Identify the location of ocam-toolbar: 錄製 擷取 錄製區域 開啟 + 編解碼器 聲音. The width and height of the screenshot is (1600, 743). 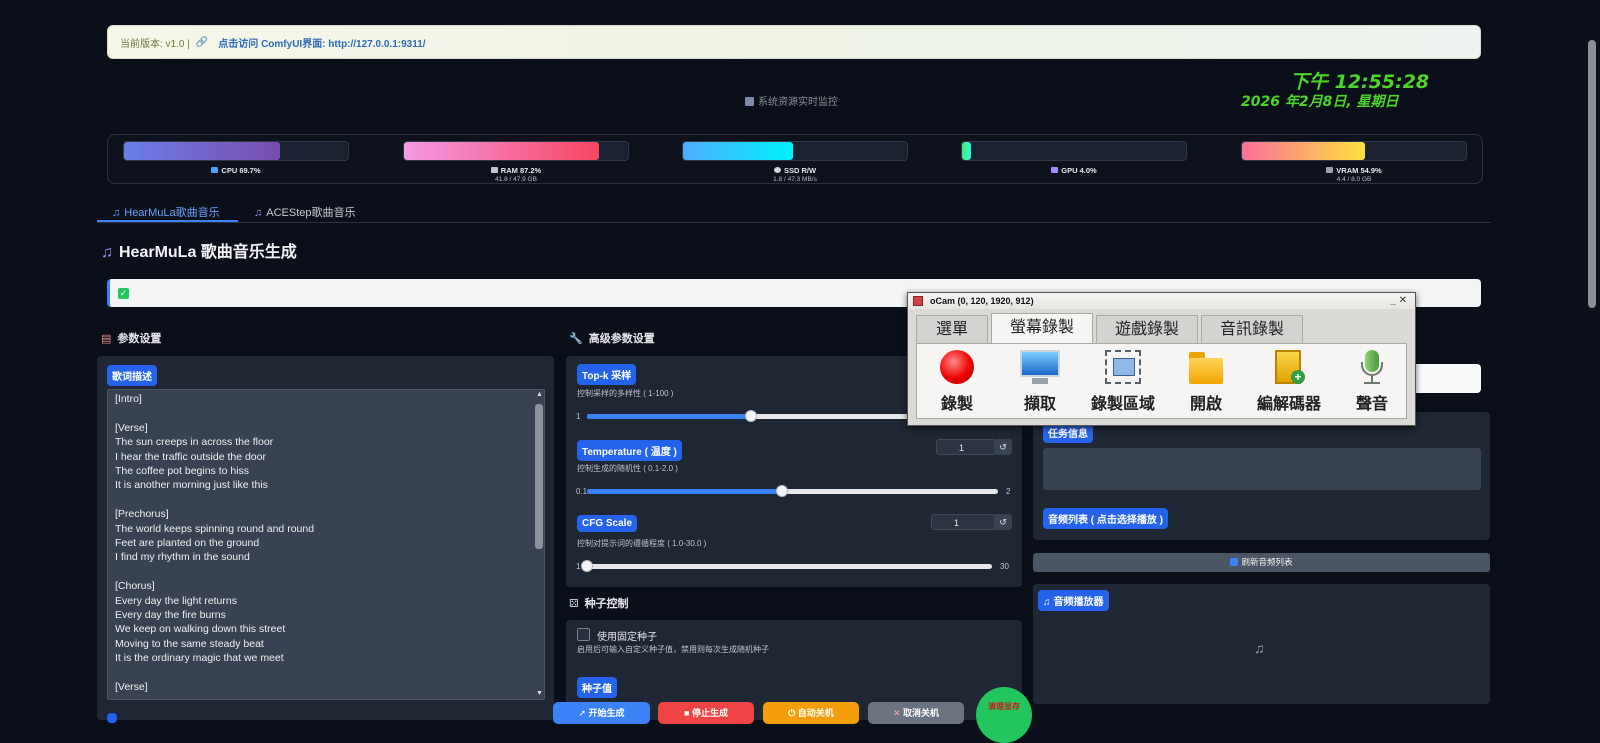
(1161, 381).